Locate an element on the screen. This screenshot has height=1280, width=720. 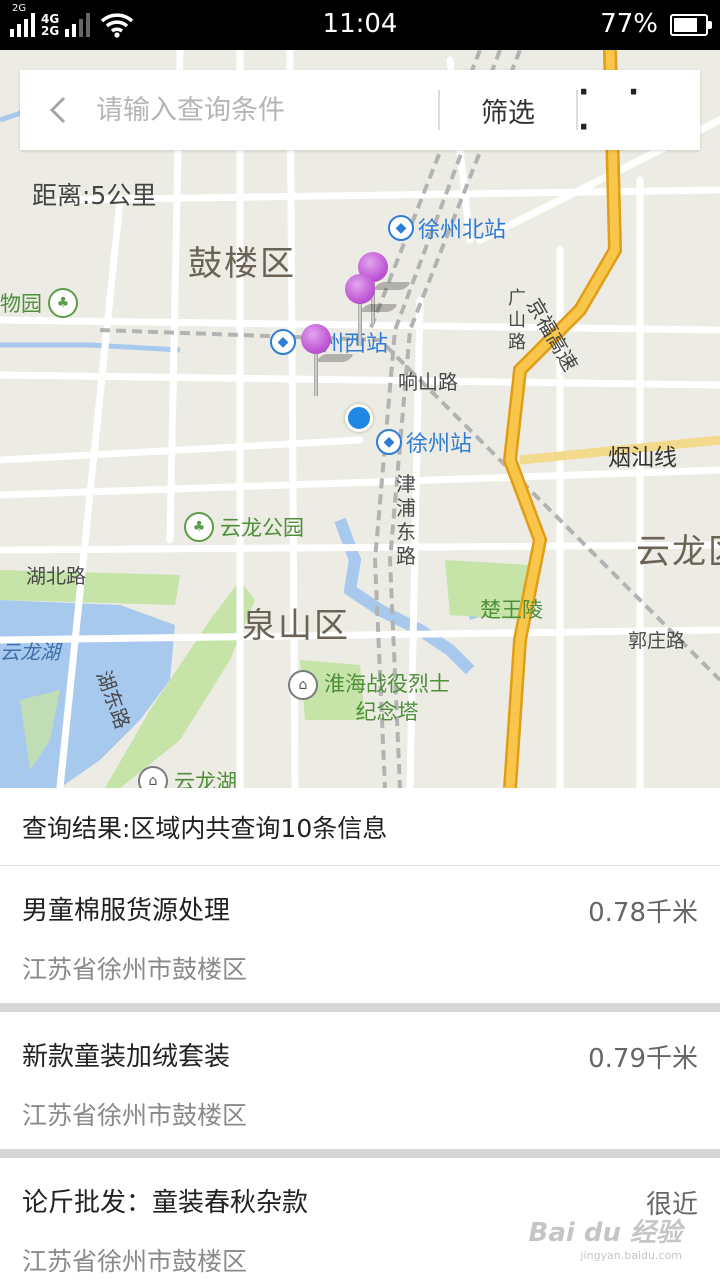
battery-percent: 77% is located at coordinates (629, 24).